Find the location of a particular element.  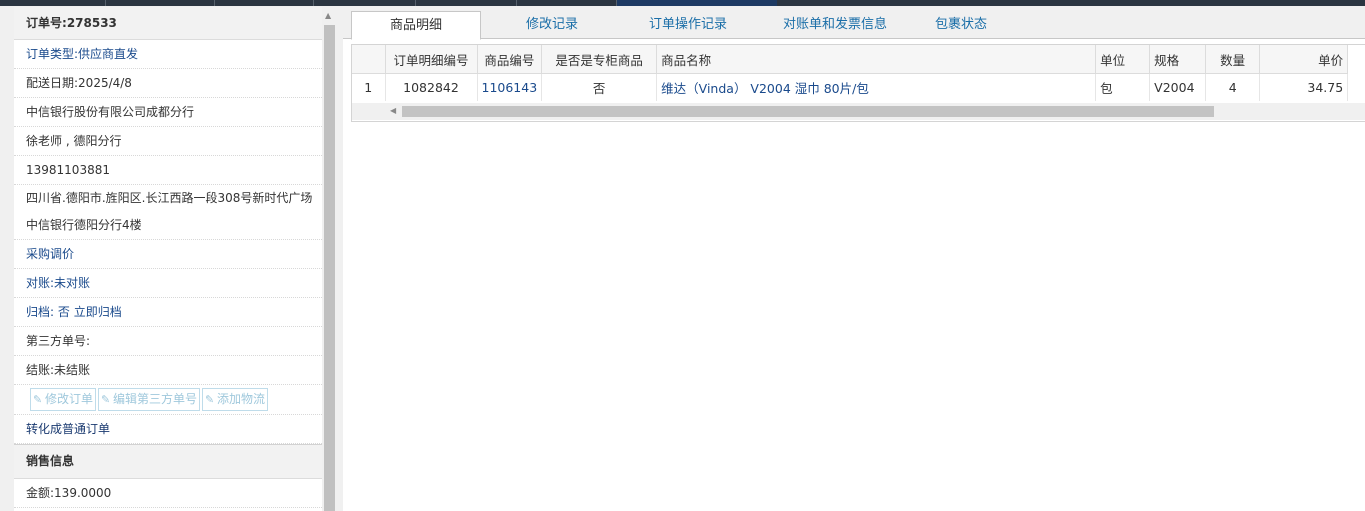

contact-phone: 13981103881 is located at coordinates (168, 170).